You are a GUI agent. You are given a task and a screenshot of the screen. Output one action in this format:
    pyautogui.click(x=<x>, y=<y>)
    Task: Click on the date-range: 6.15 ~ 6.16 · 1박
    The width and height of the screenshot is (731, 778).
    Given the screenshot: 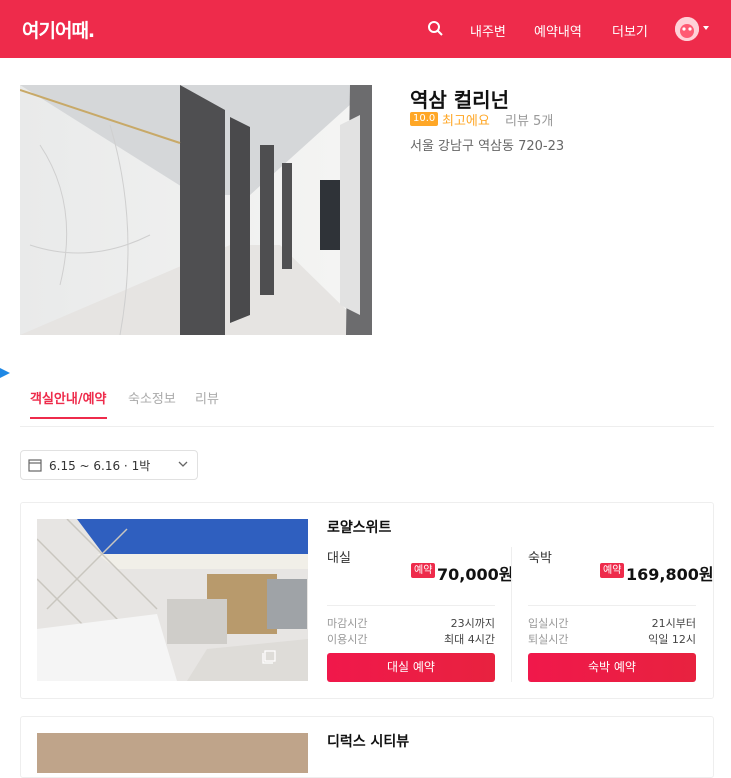 What is the action you would take?
    pyautogui.click(x=100, y=466)
    